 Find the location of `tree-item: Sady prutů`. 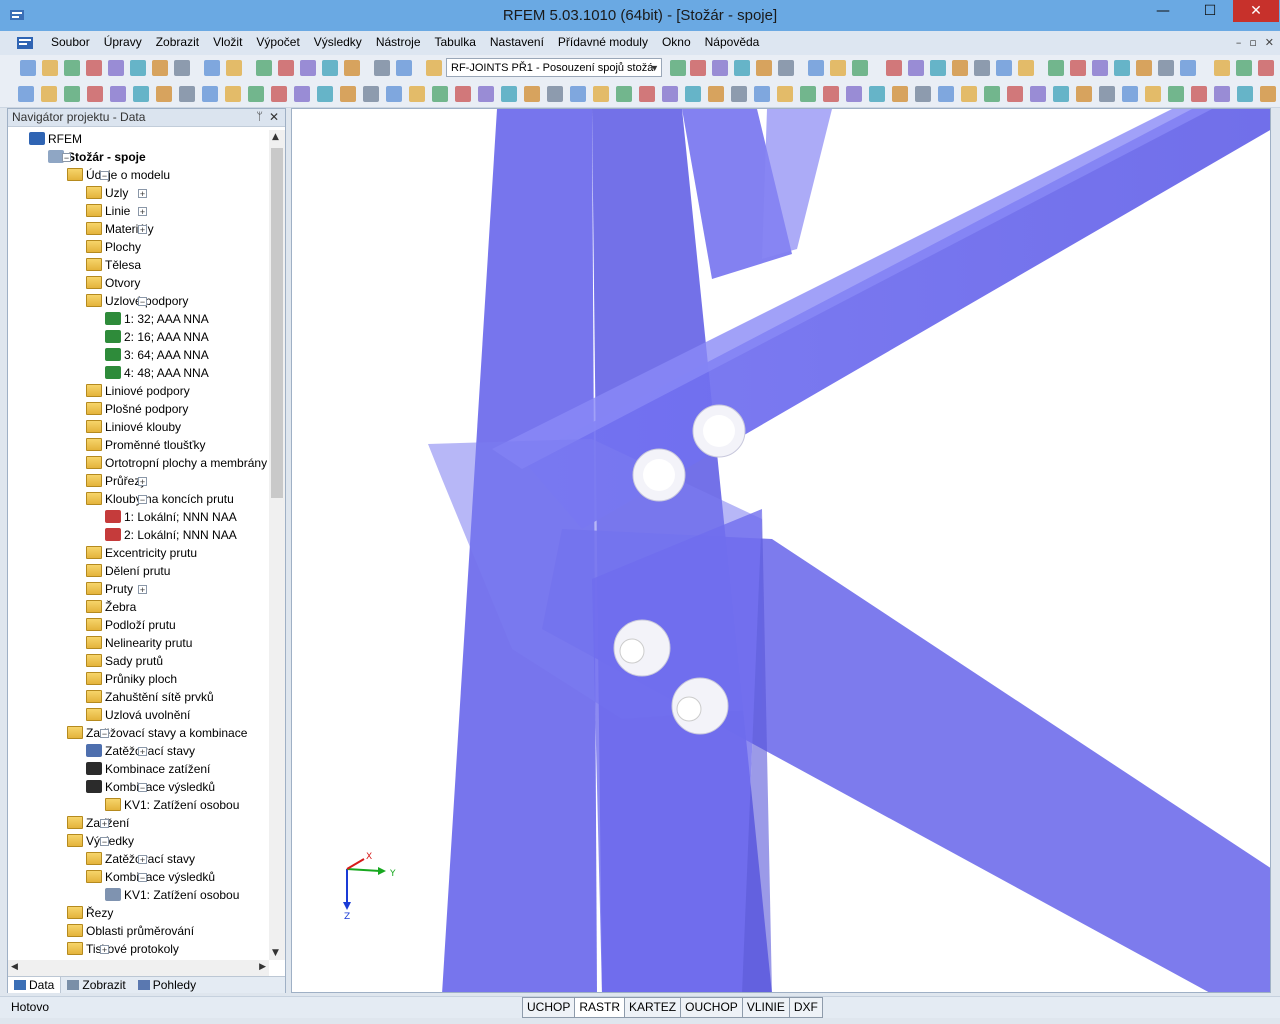

tree-item: Sady prutů is located at coordinates (124, 661).